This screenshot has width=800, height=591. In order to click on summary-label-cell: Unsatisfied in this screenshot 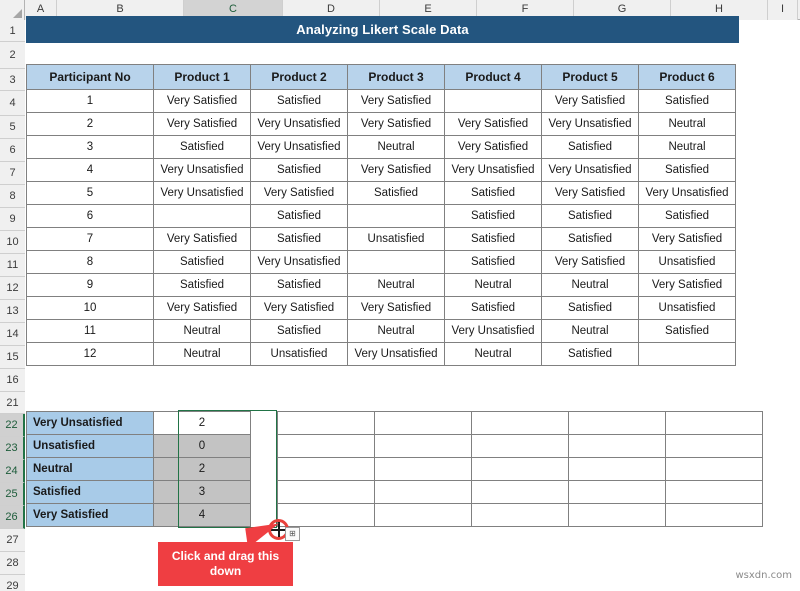, I will do `click(90, 446)`.